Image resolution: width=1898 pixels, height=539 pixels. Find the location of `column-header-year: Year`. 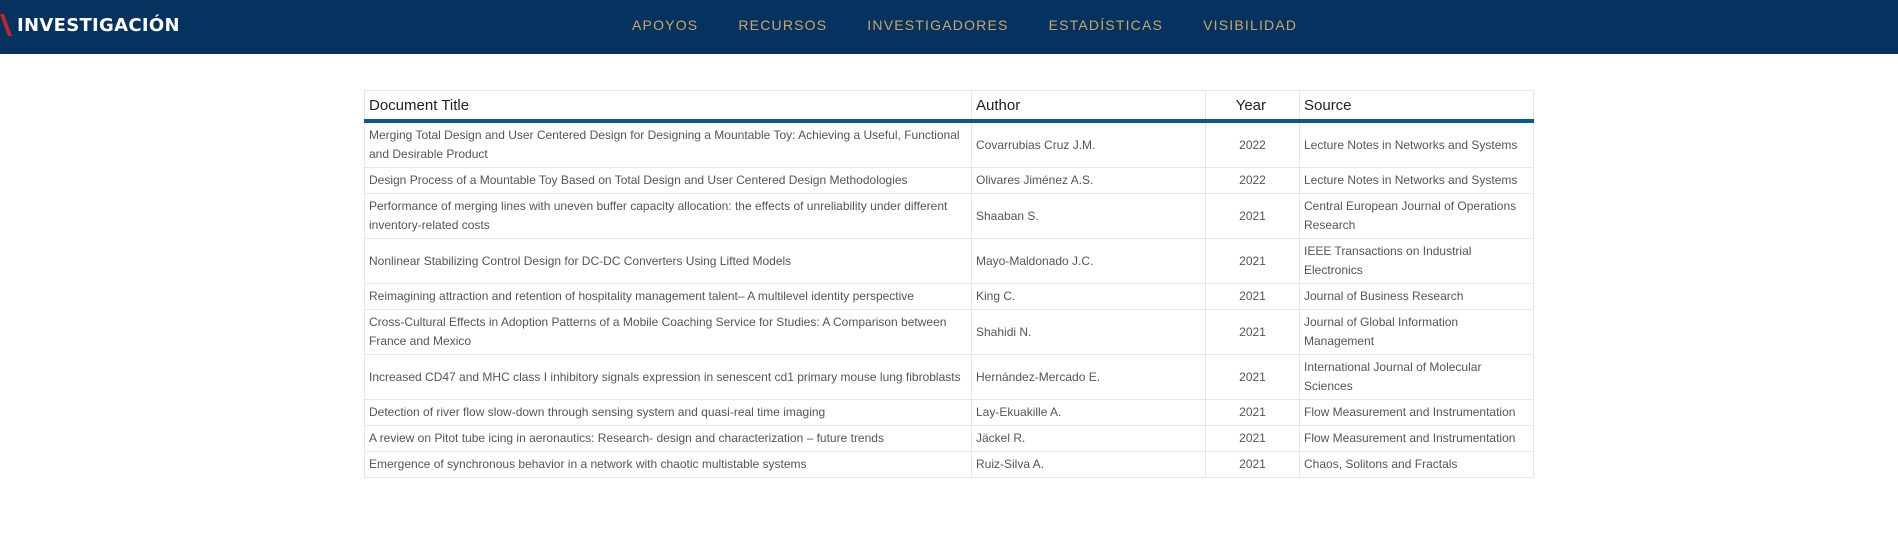

column-header-year: Year is located at coordinates (1252, 106).